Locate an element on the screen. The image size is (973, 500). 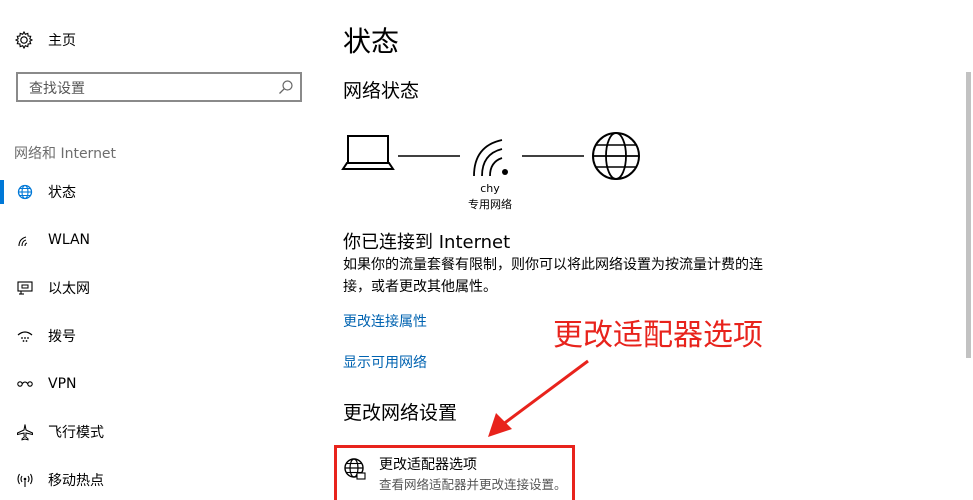
active-indicator is located at coordinates (2, 192).